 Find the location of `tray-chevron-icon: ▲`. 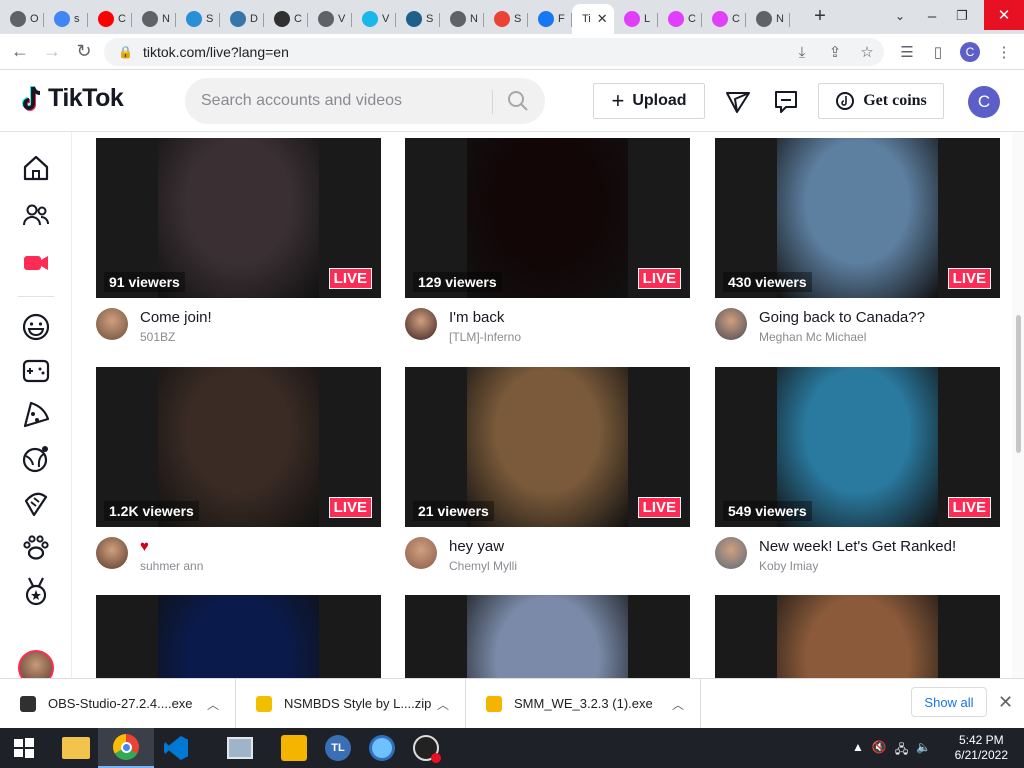

tray-chevron-icon: ▲ is located at coordinates (858, 750).